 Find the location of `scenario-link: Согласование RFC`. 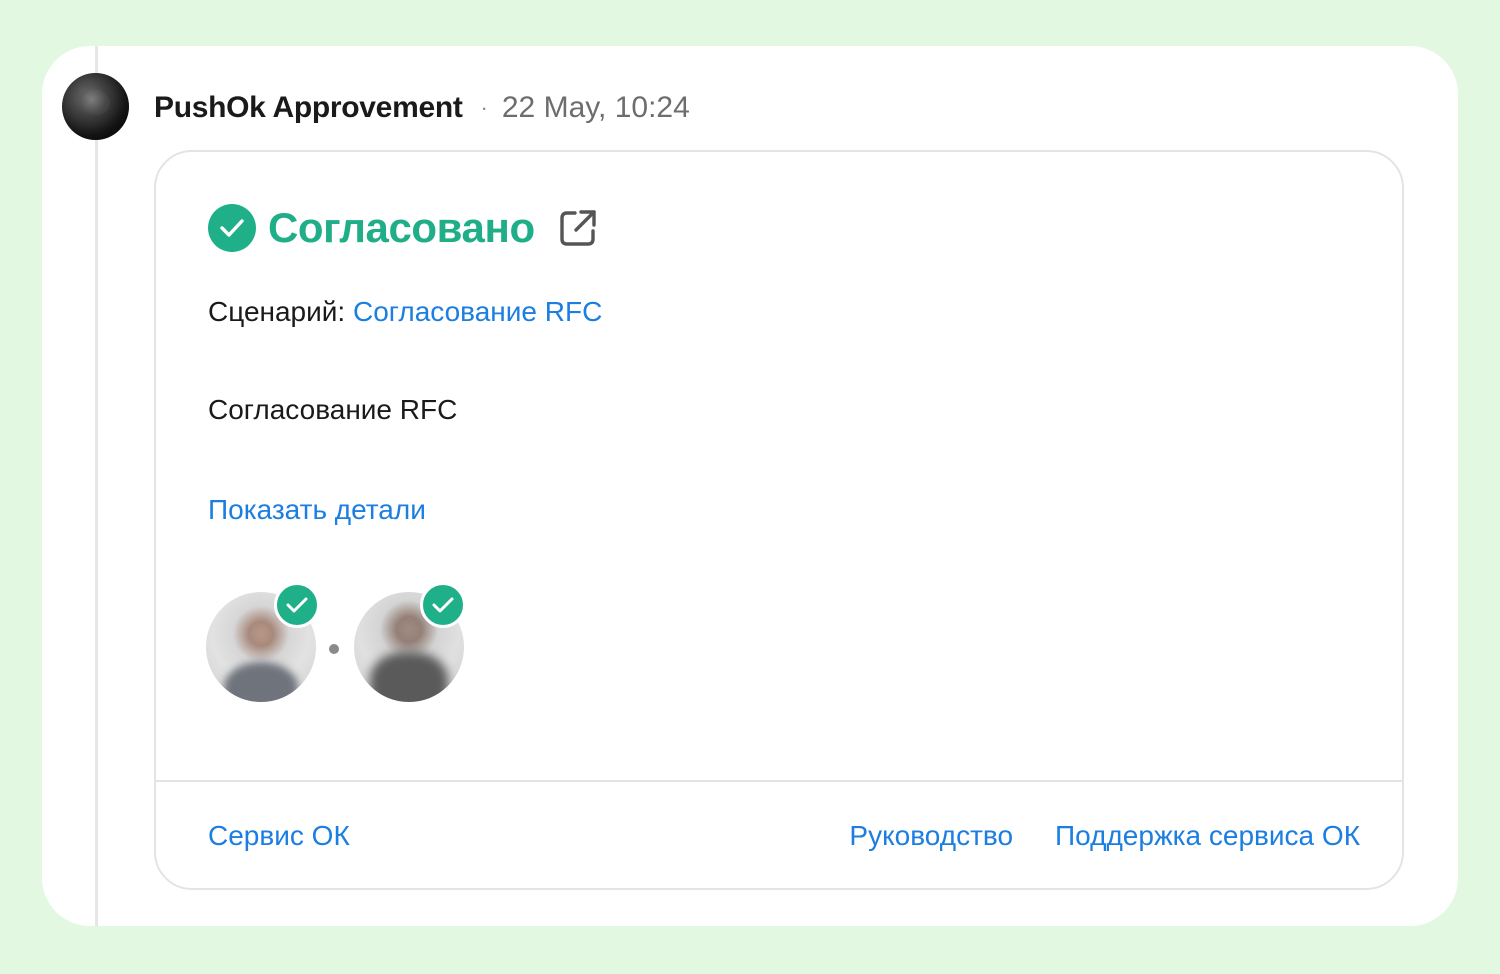

scenario-link: Согласование RFC is located at coordinates (477, 311).